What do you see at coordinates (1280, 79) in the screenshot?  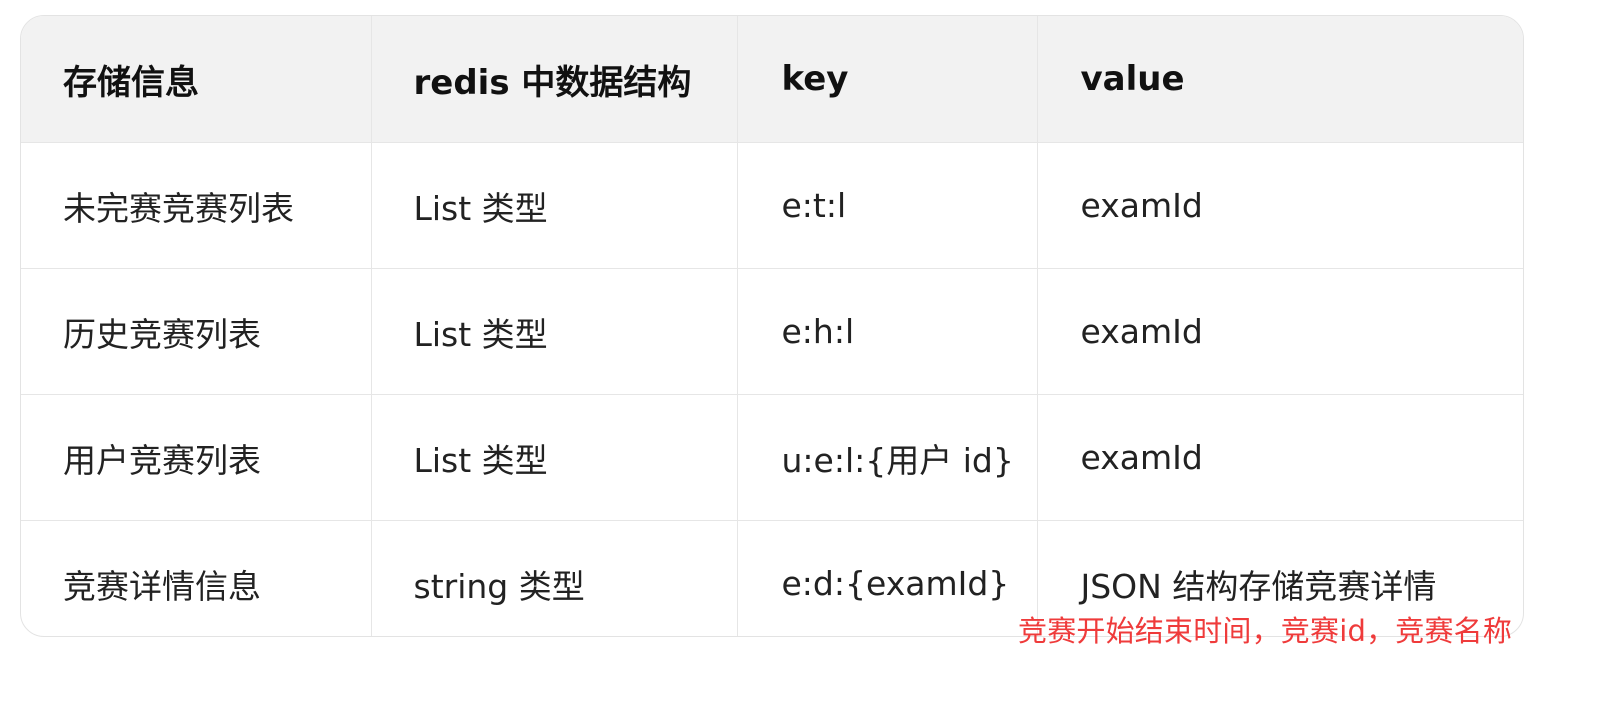 I see `header-value: value` at bounding box center [1280, 79].